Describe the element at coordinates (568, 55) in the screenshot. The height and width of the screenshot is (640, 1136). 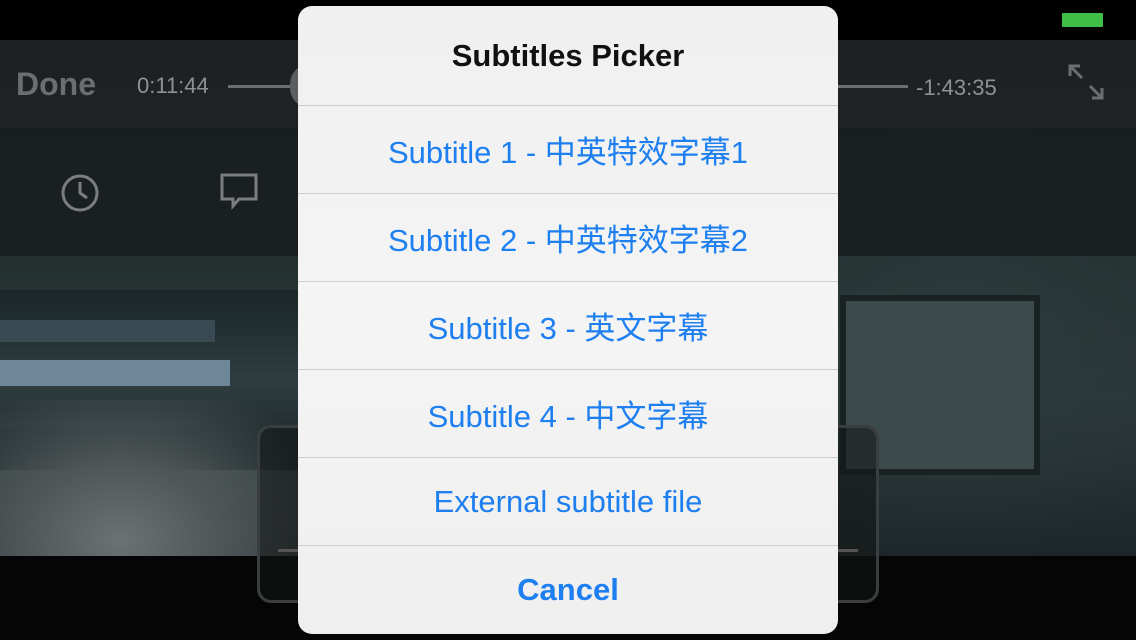
I see `picker-title: Subtitles Picker` at that location.